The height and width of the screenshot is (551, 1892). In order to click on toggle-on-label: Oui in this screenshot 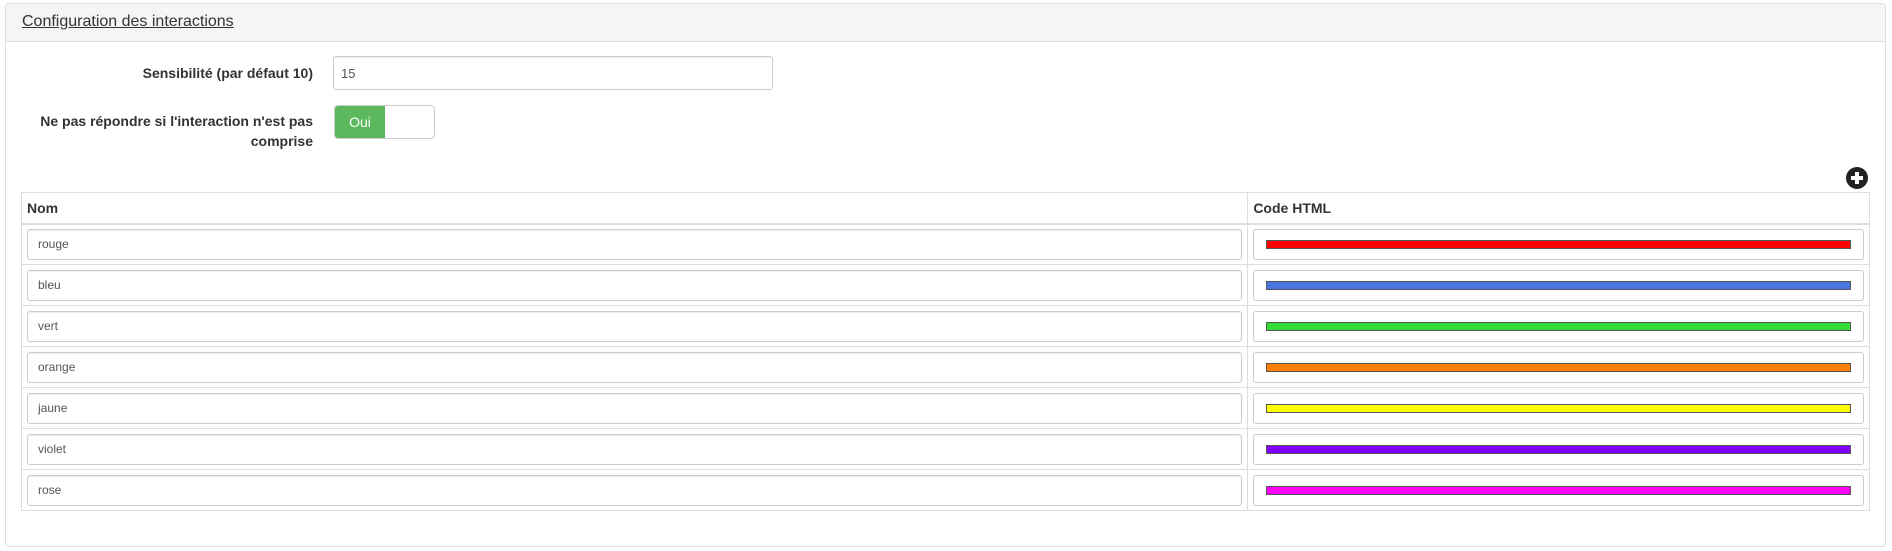, I will do `click(360, 122)`.